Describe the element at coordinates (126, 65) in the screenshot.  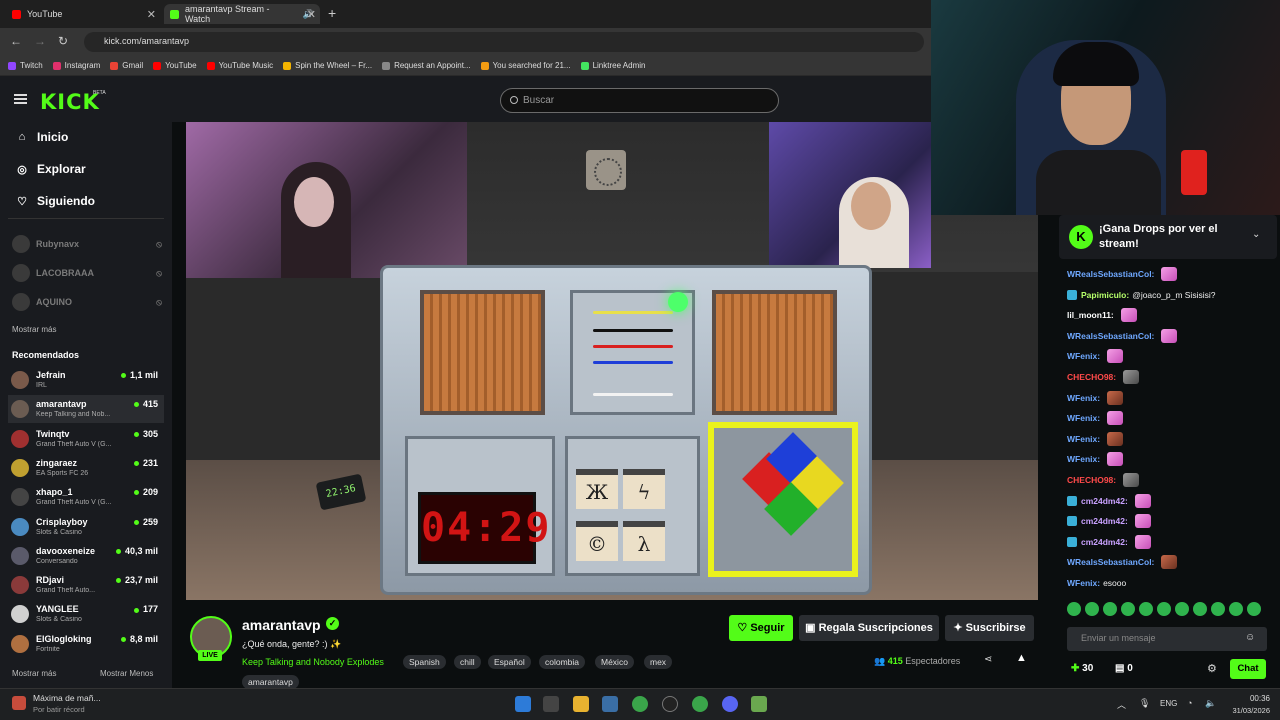
I see `bookmark: Gmail` at that location.